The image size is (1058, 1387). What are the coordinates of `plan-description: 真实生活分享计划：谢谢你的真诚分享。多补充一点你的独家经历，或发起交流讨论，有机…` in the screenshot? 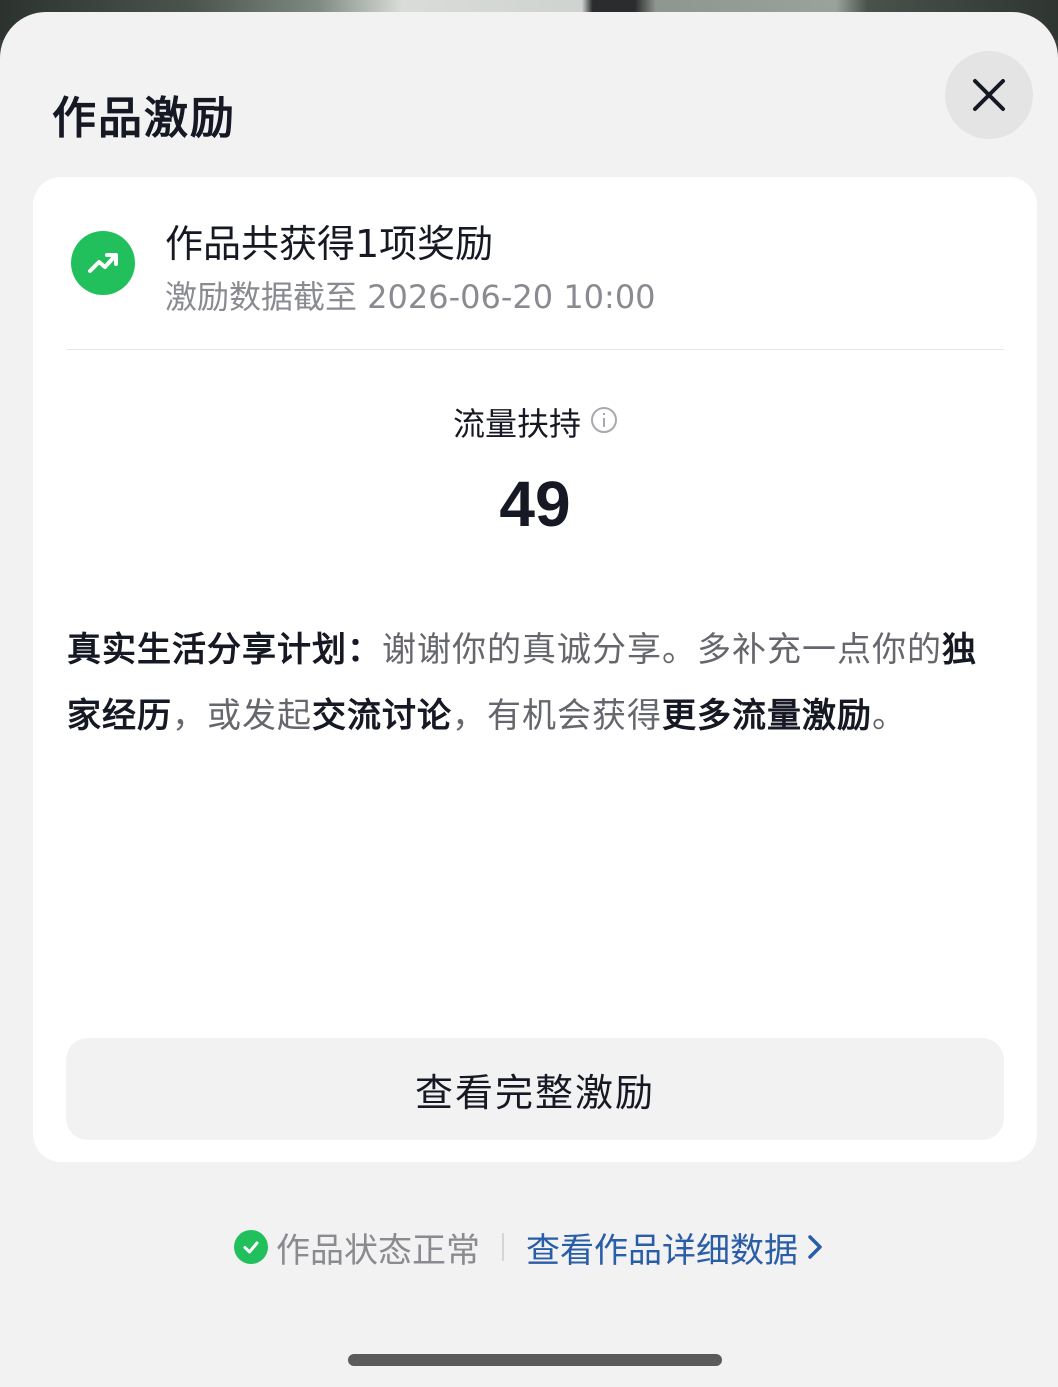 It's located at (527, 683).